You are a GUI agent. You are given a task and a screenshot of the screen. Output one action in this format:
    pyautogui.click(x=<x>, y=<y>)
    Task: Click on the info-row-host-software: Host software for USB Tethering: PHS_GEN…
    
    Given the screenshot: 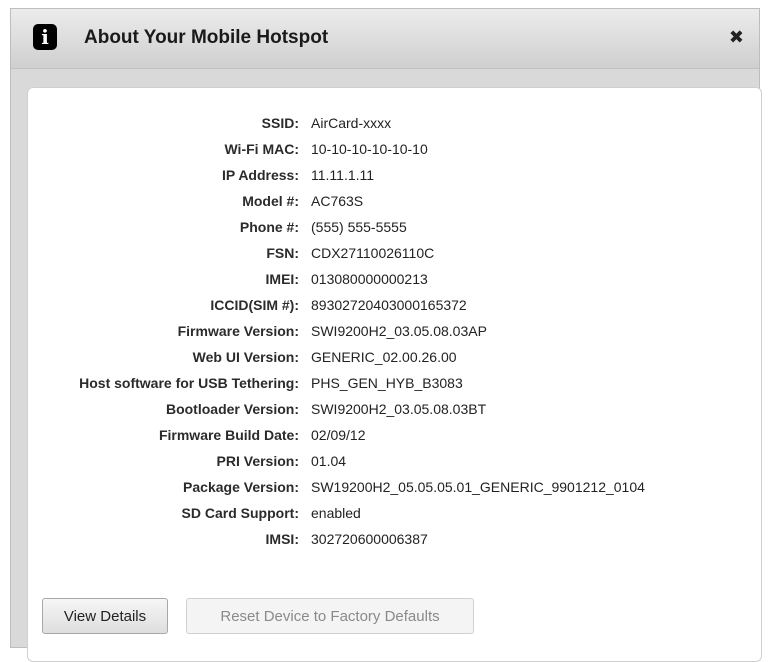 What is the action you would take?
    pyautogui.click(x=394, y=383)
    